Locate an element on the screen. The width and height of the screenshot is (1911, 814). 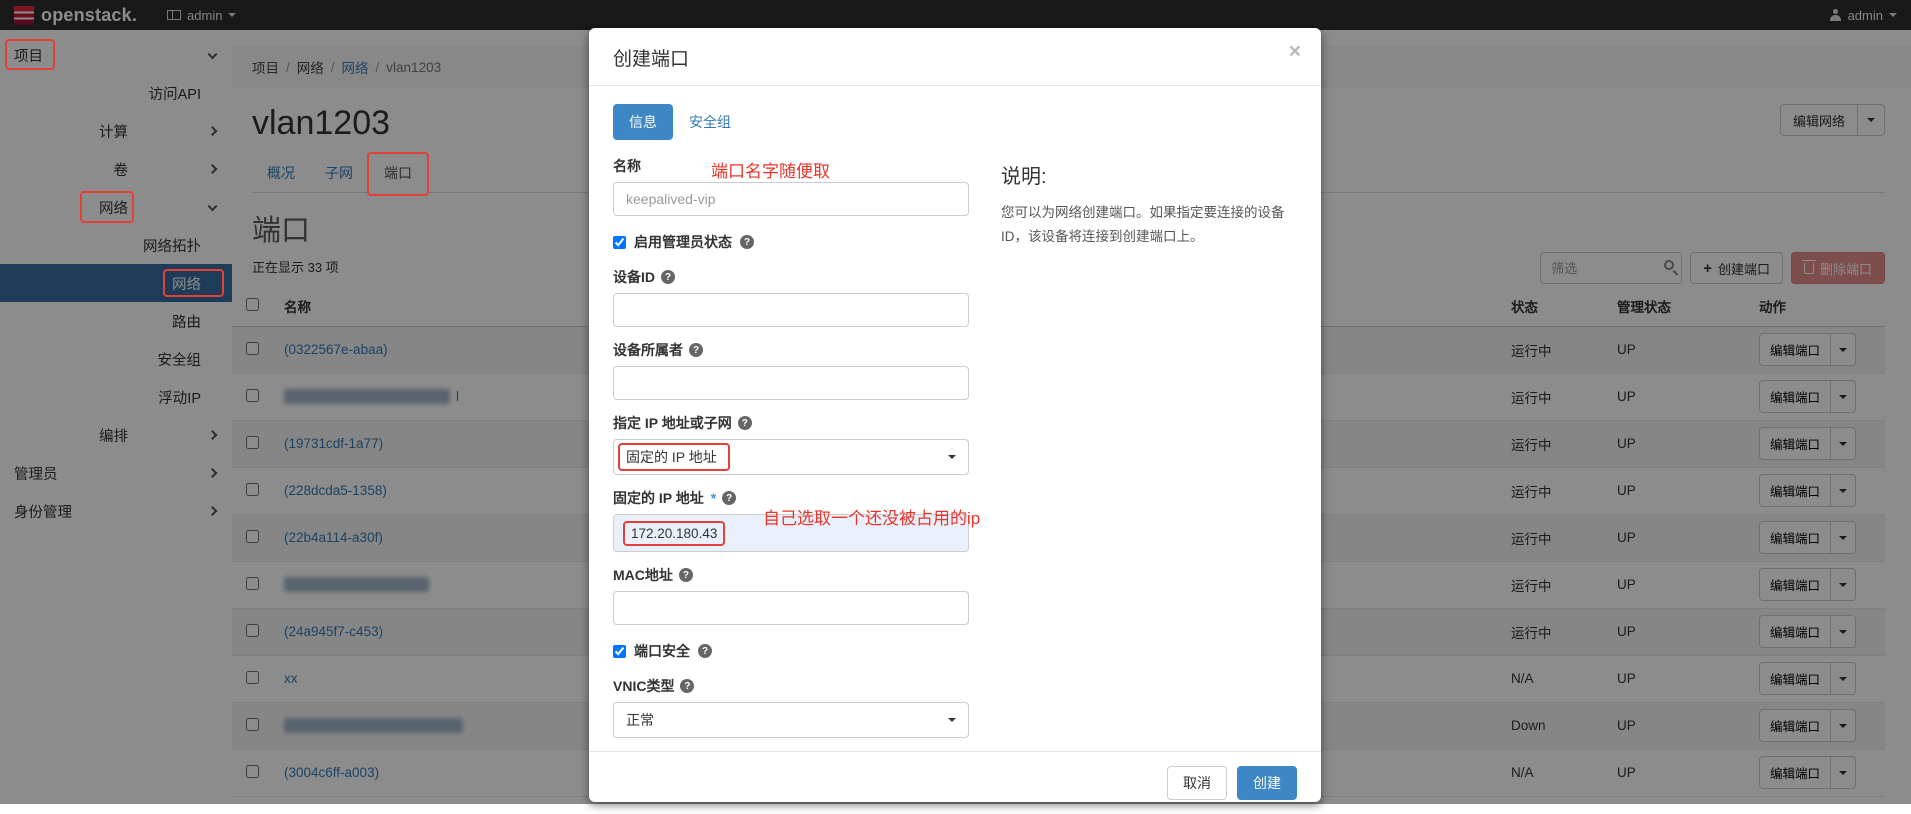
port-security-checkbox-row: 端口安全 ? is located at coordinates (791, 651).